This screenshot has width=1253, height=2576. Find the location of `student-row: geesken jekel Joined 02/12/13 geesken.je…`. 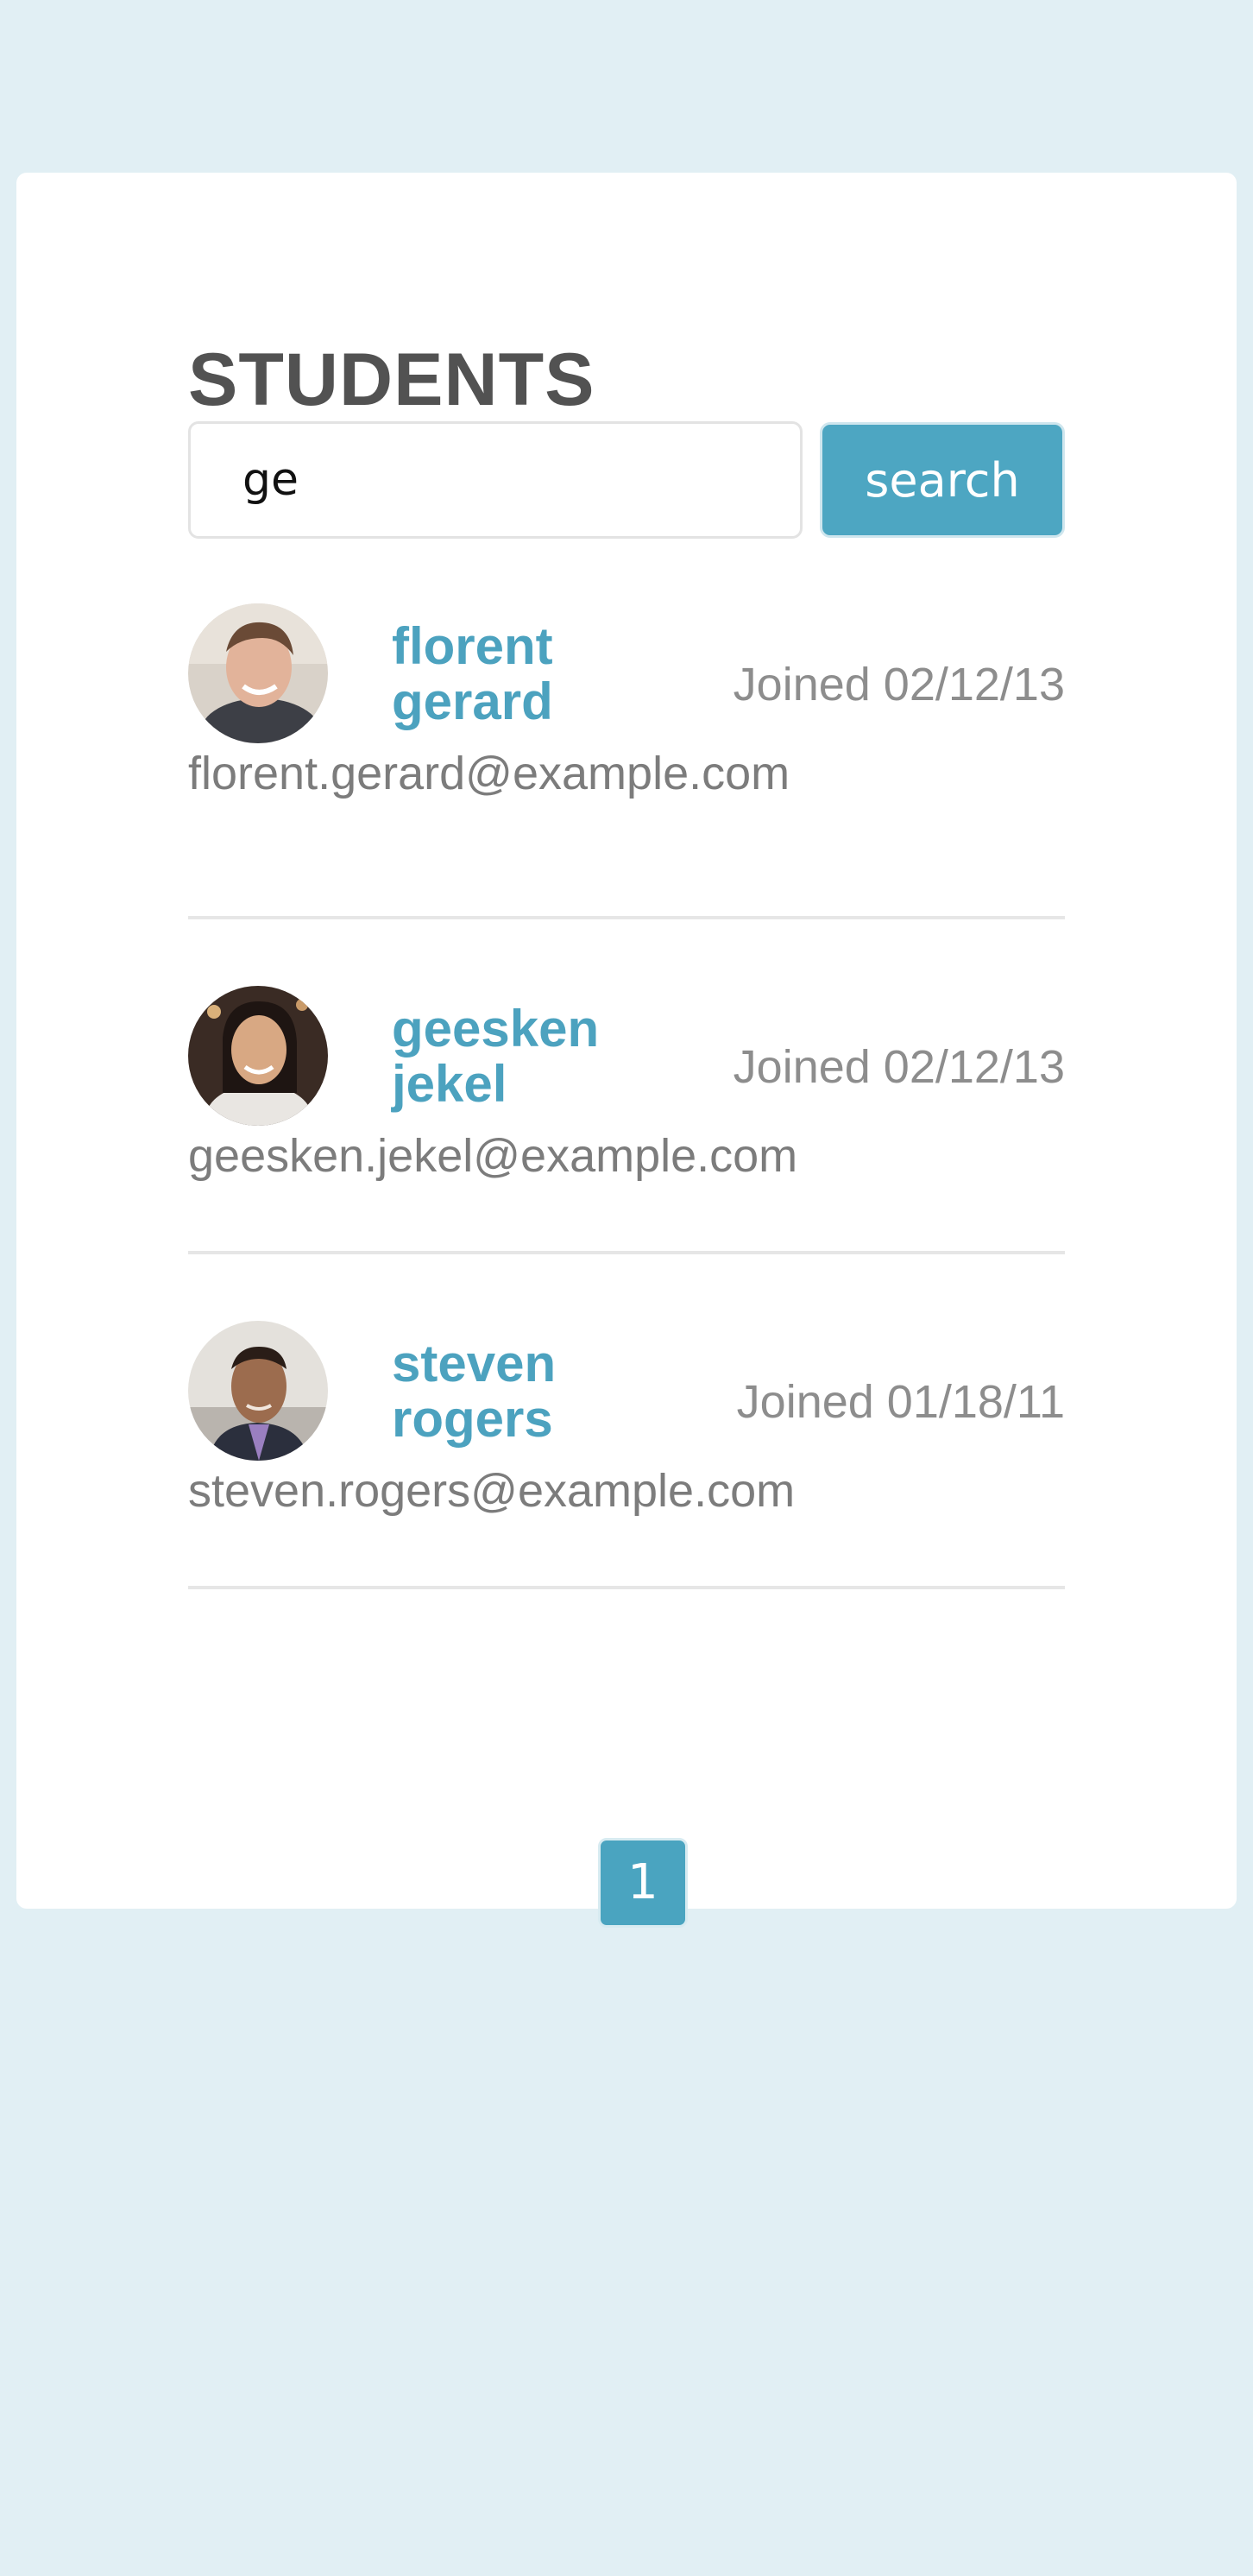

student-row: geesken jekel Joined 02/12/13 geesken.je… is located at coordinates (626, 1086).